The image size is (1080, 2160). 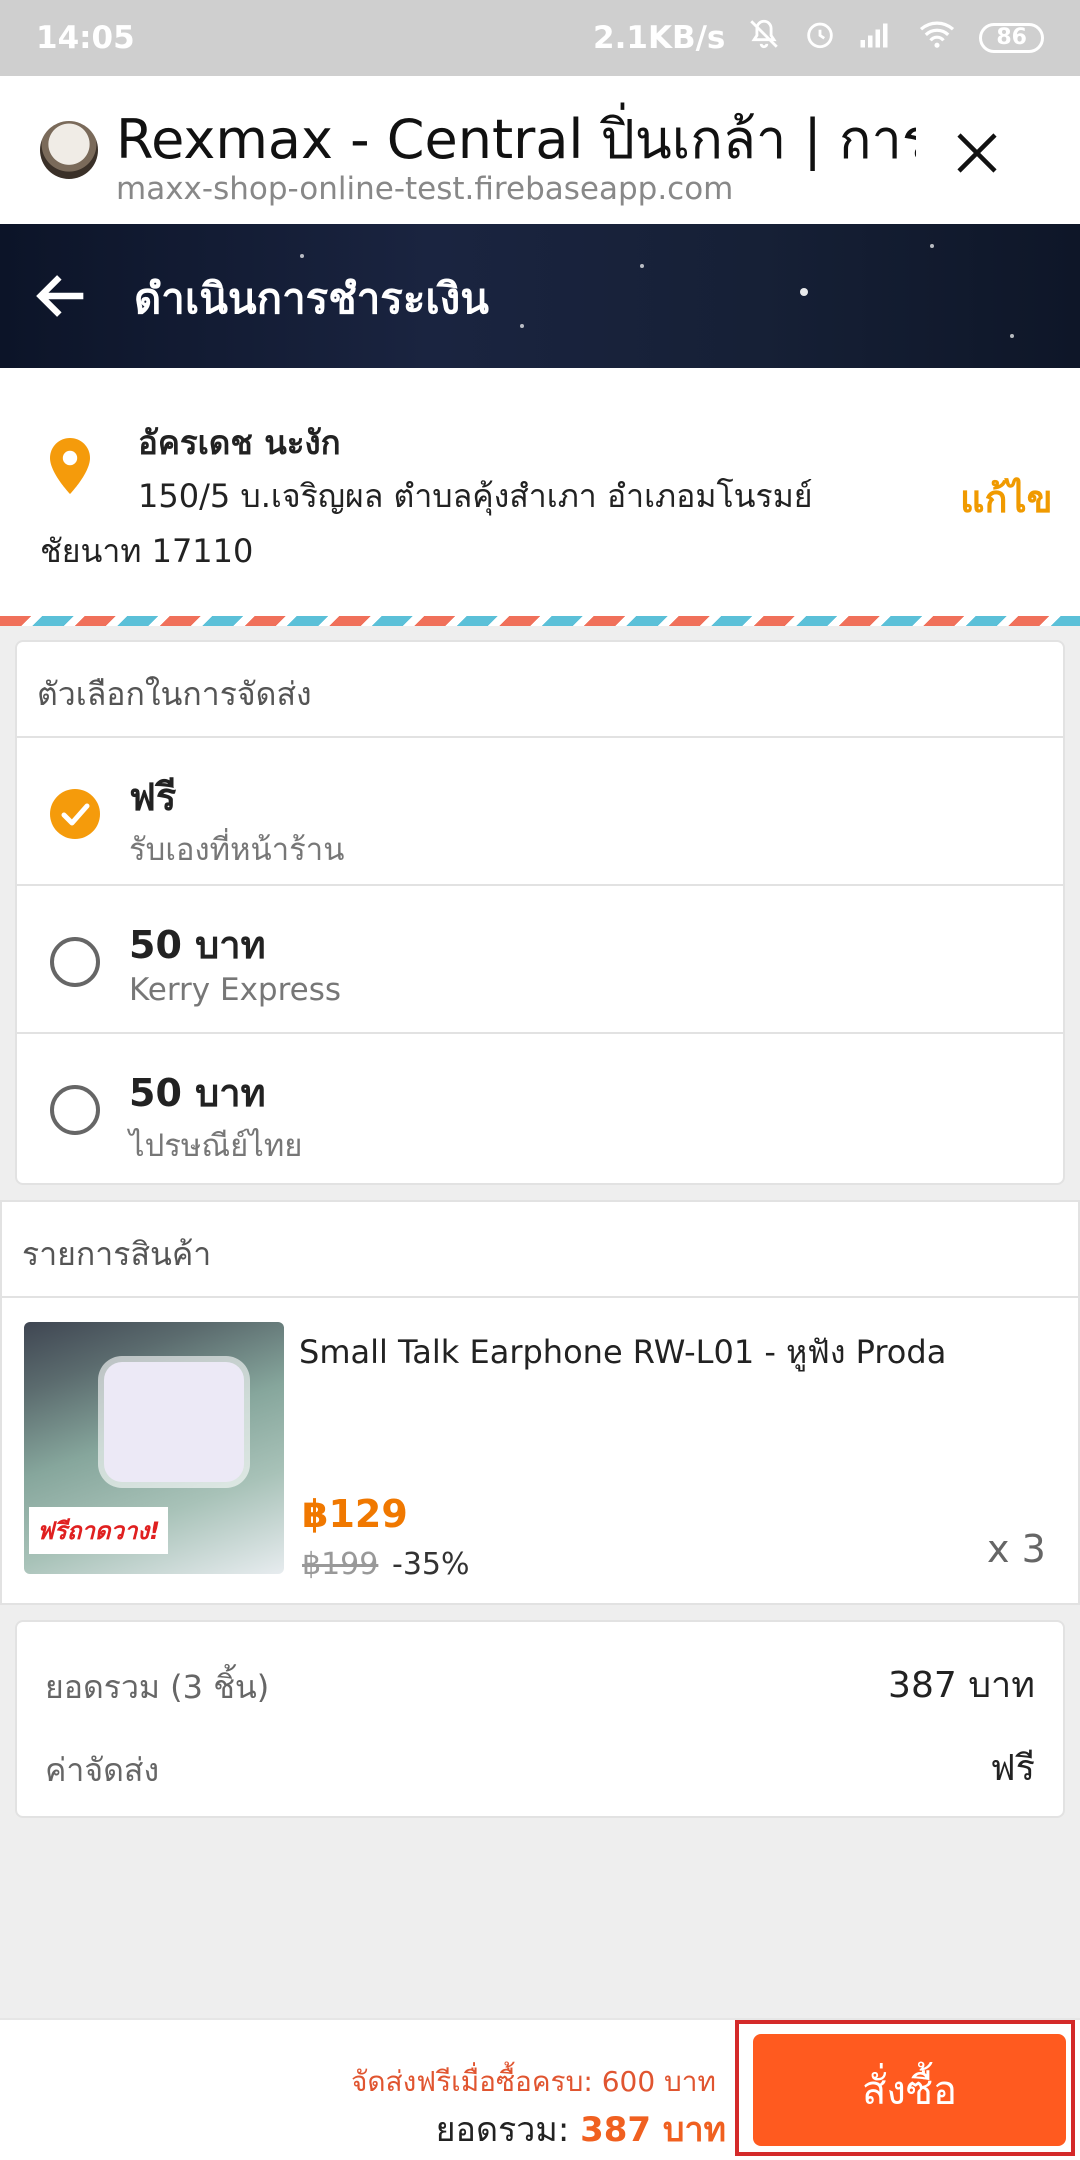 I want to click on shipping-option-thaipost: 50 บาท ไปรษณีย์ไทย, so click(x=540, y=1108).